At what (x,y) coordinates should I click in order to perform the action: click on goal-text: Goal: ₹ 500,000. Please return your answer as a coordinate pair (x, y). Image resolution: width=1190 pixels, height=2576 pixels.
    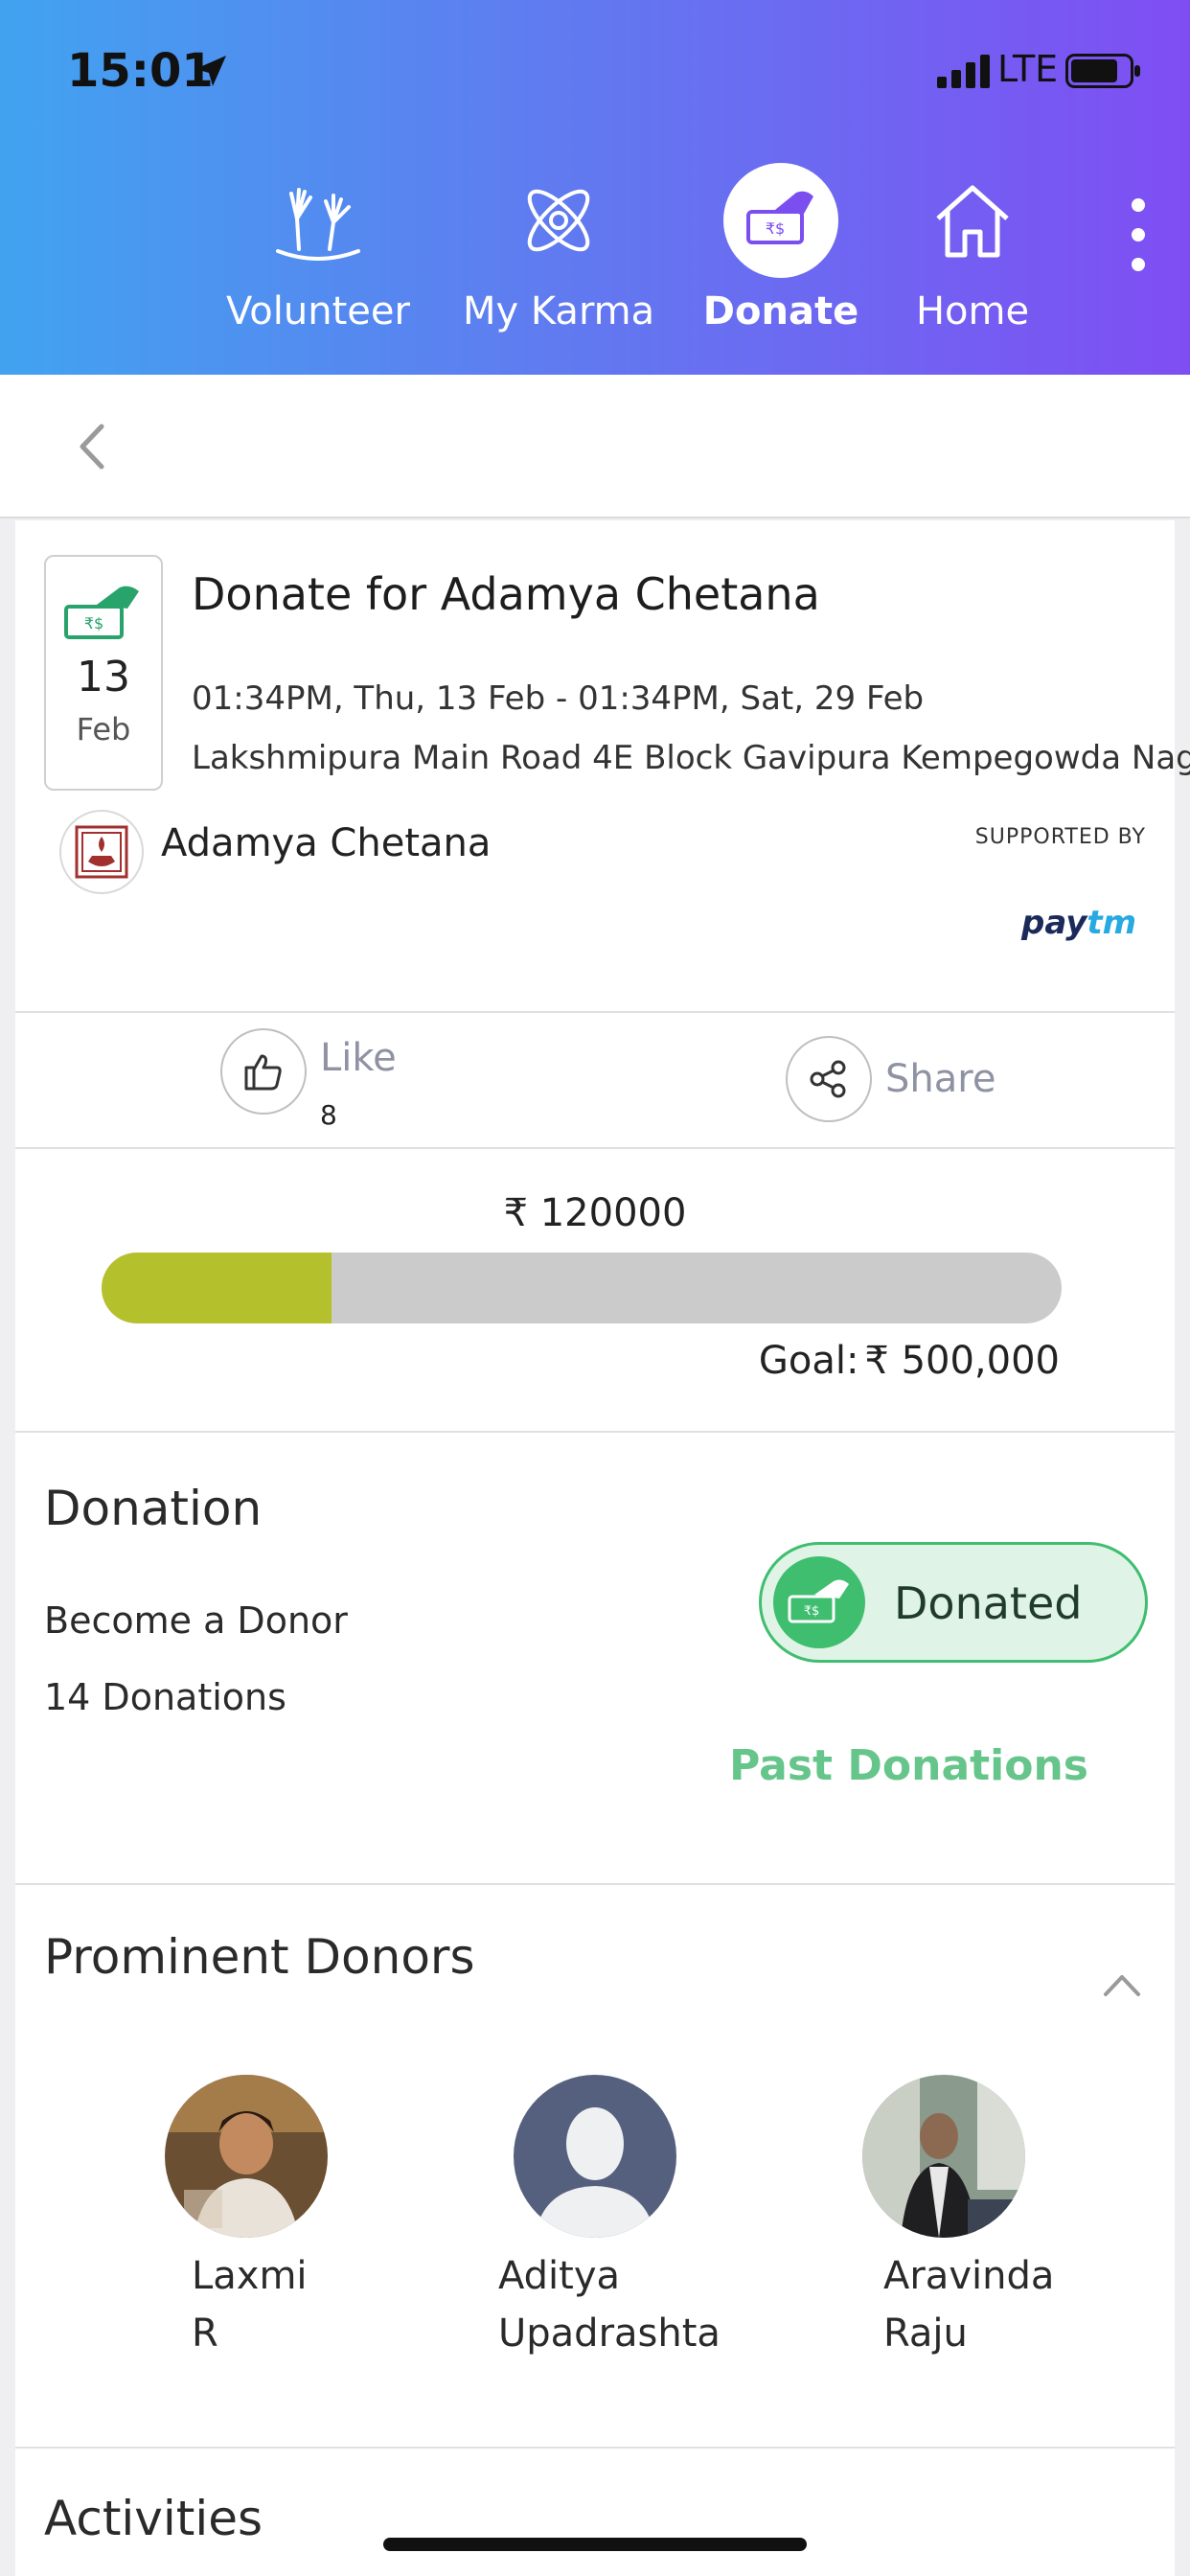
    Looking at the image, I should click on (910, 1361).